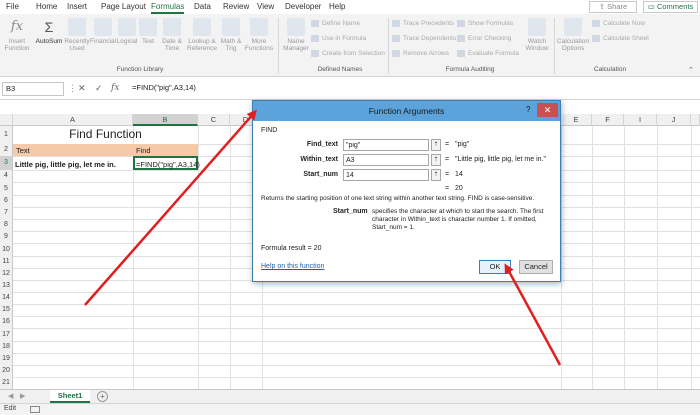 The image size is (700, 415). I want to click on text-button: Text, so click(148, 31).